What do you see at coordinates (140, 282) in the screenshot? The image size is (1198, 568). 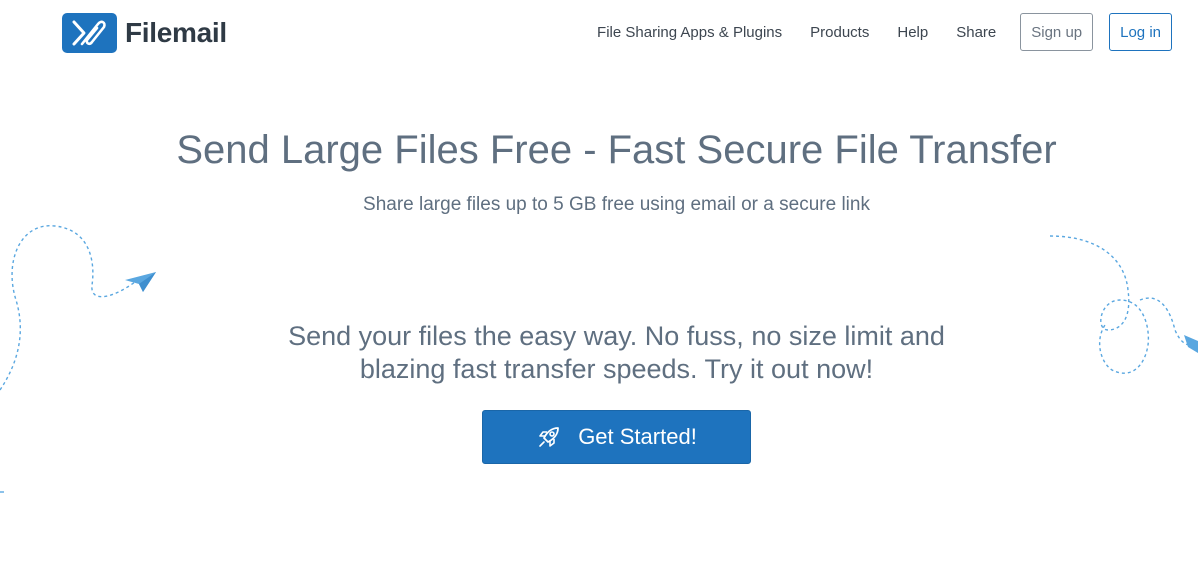 I see `paper-plane-icon` at bounding box center [140, 282].